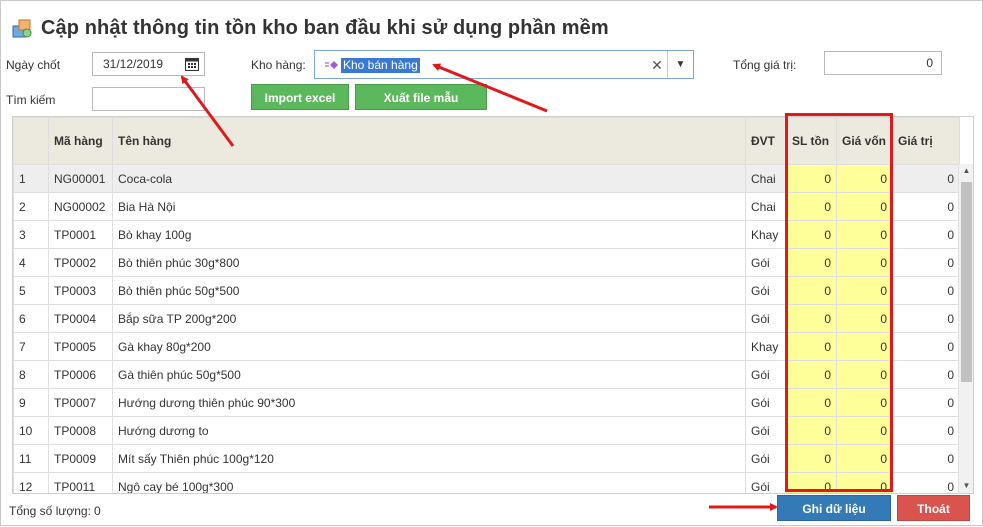 The image size is (983, 527). I want to click on scroll-thumb, so click(966, 282).